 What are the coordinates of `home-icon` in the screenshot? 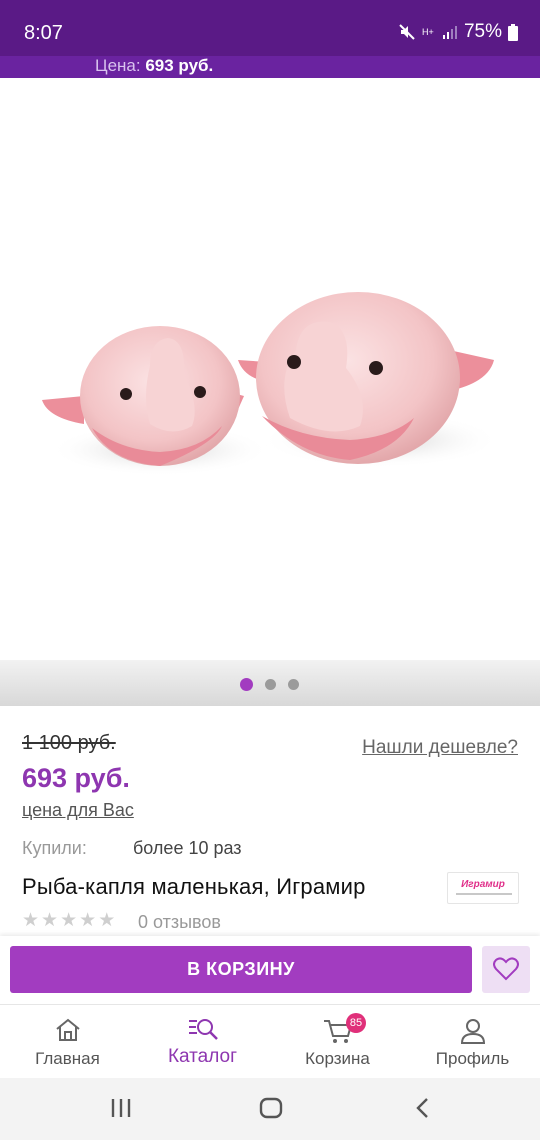 It's located at (67, 1029).